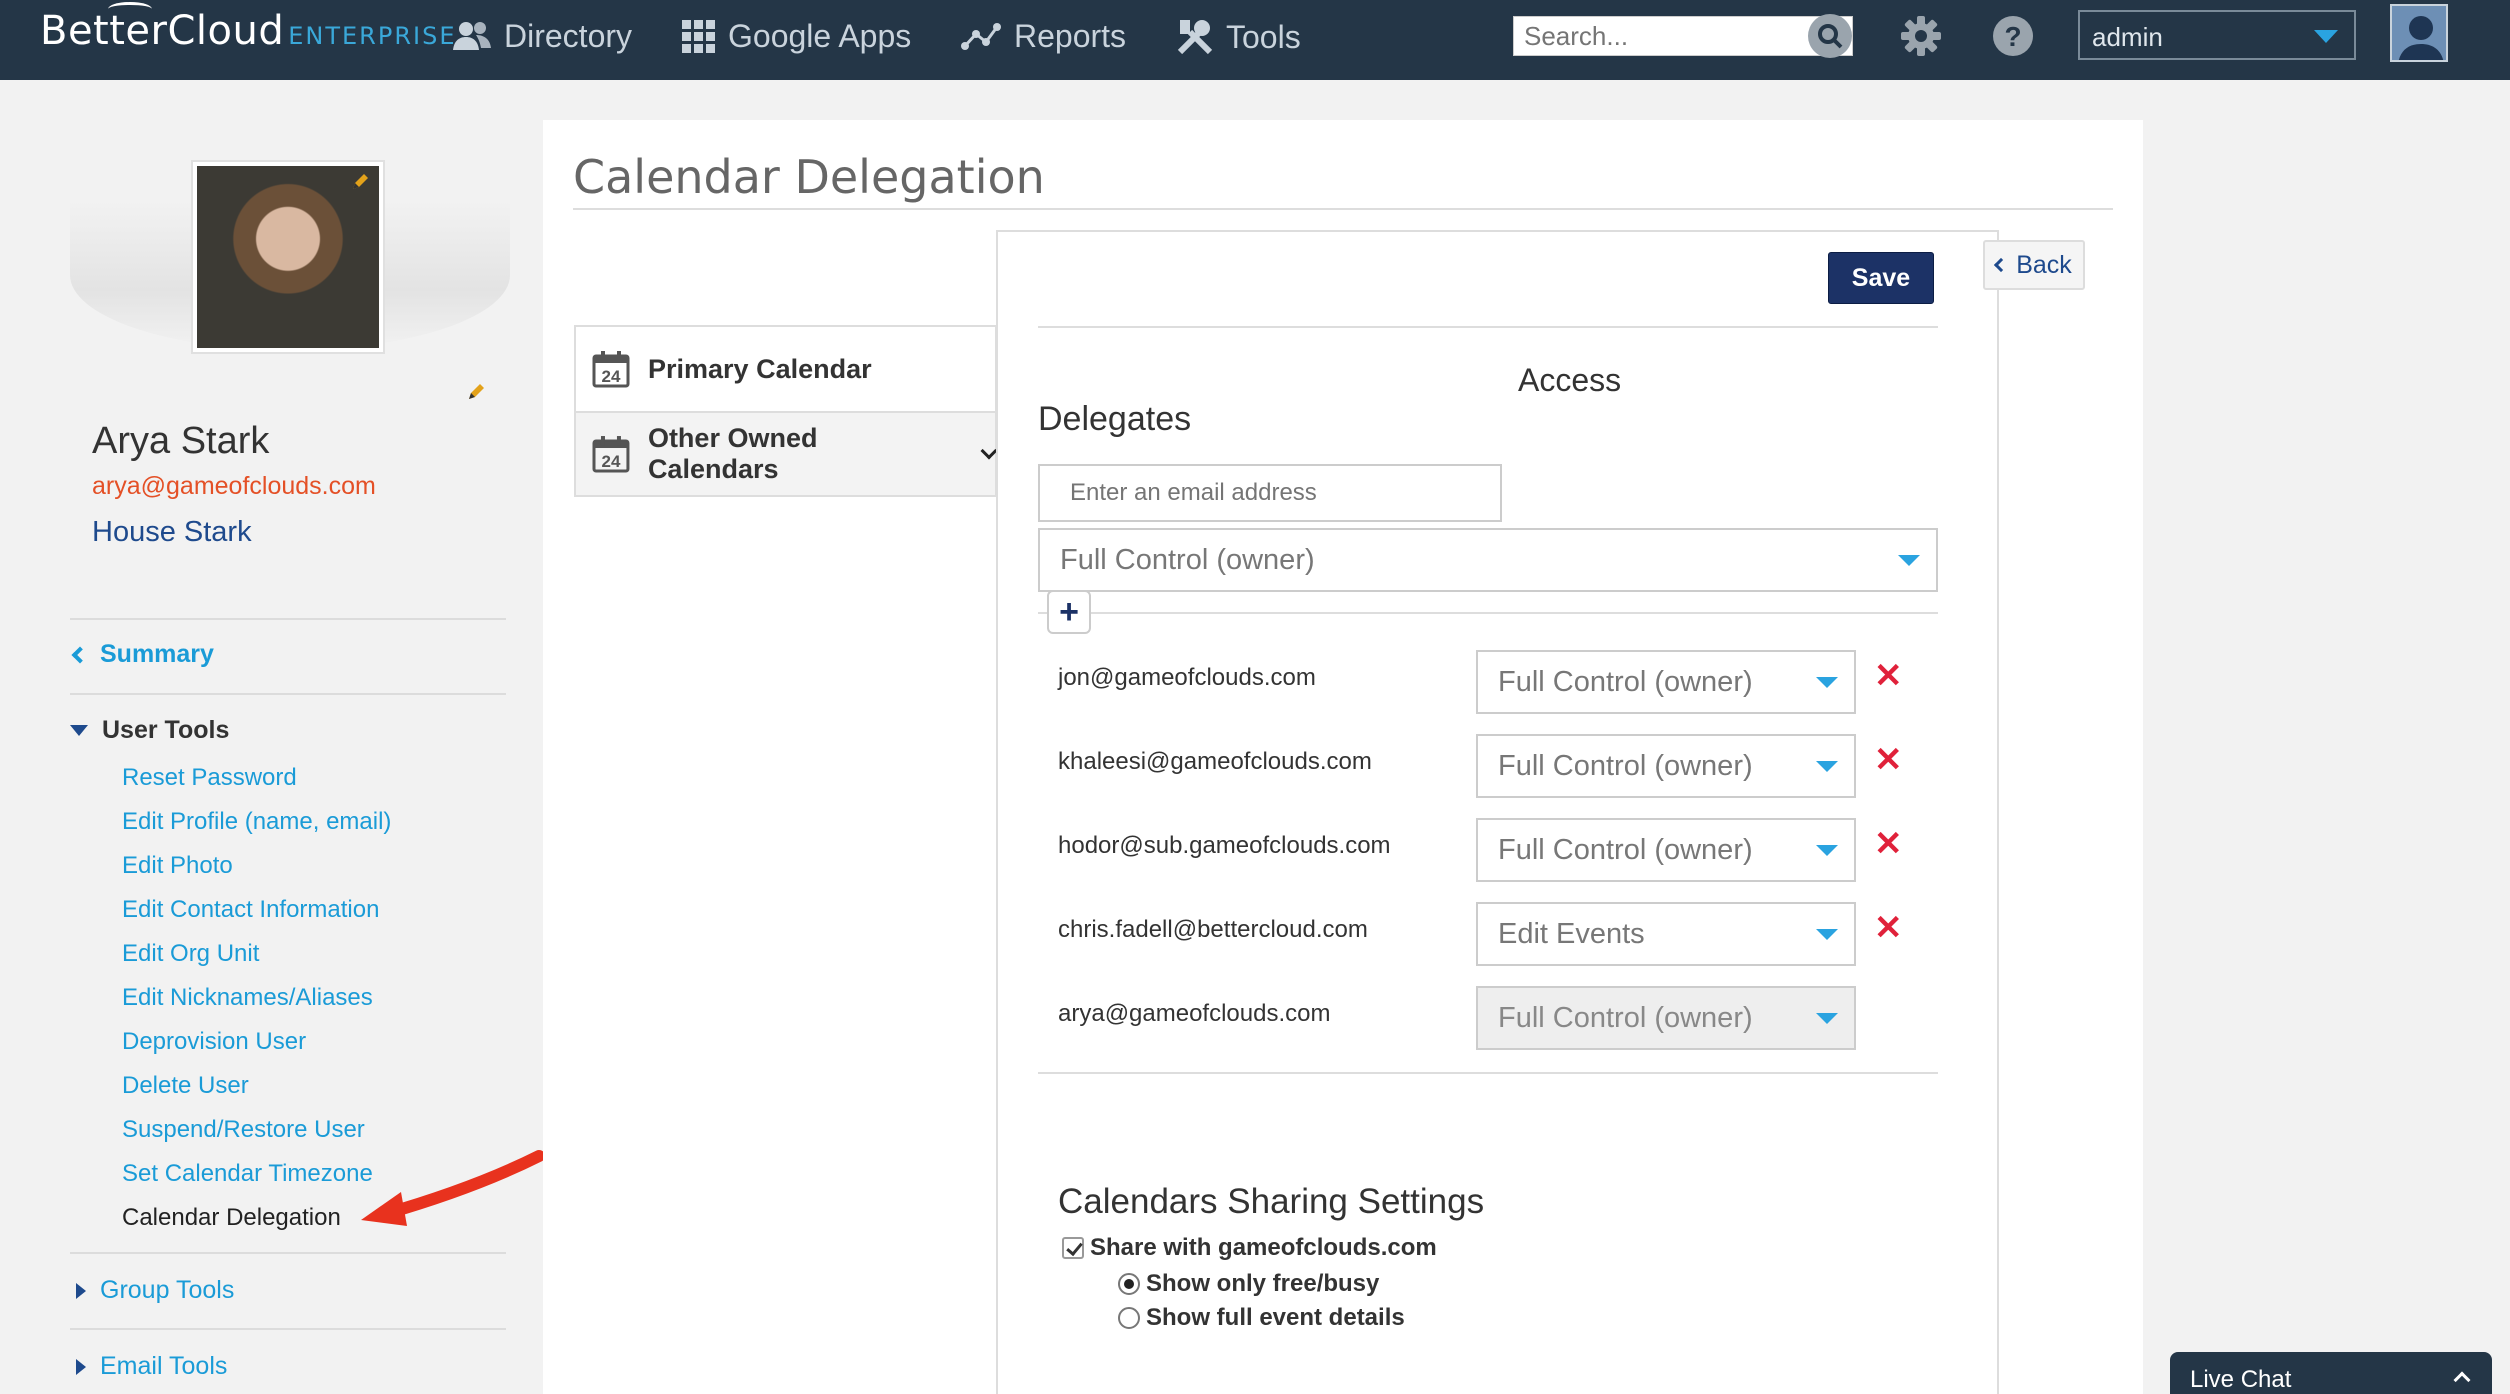  I want to click on nav-google-apps: Google Apps, so click(796, 36).